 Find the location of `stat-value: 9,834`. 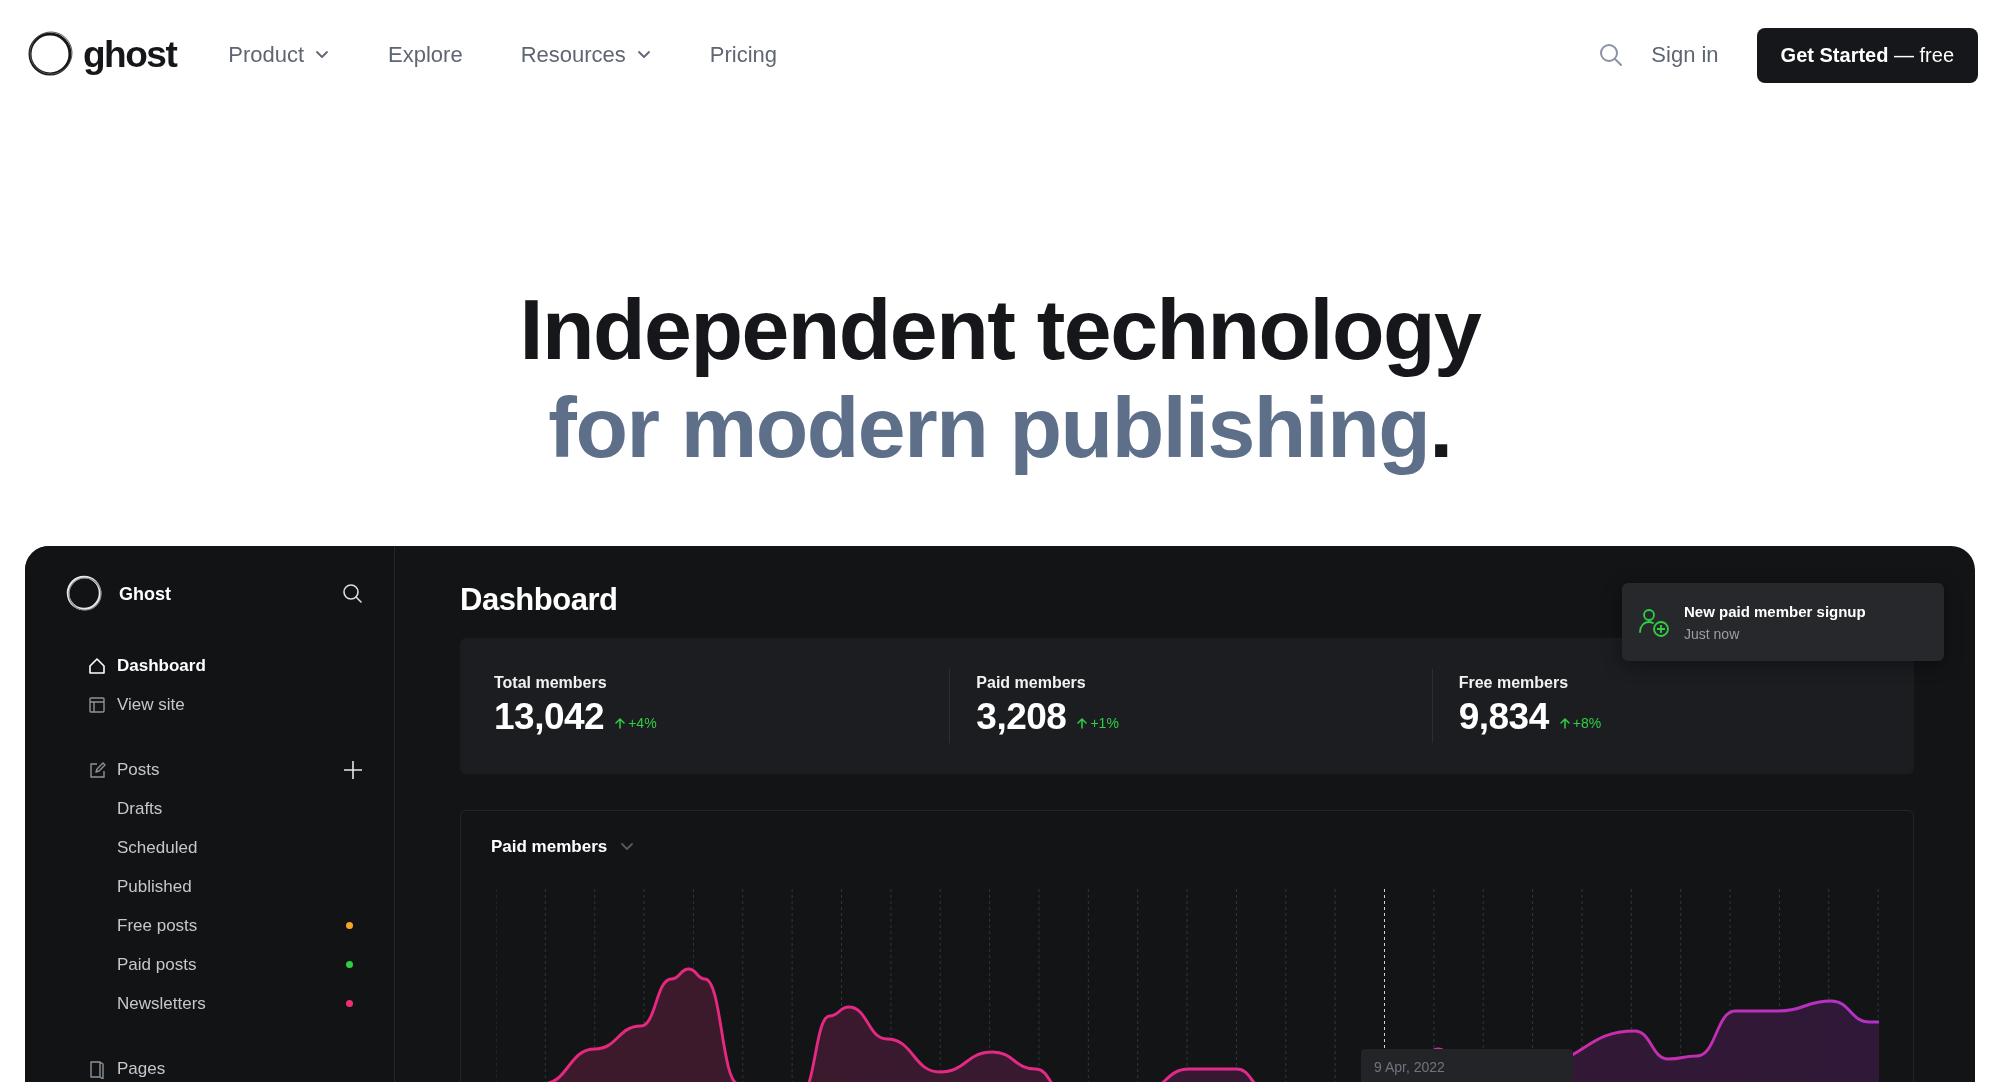

stat-value: 9,834 is located at coordinates (1503, 717).